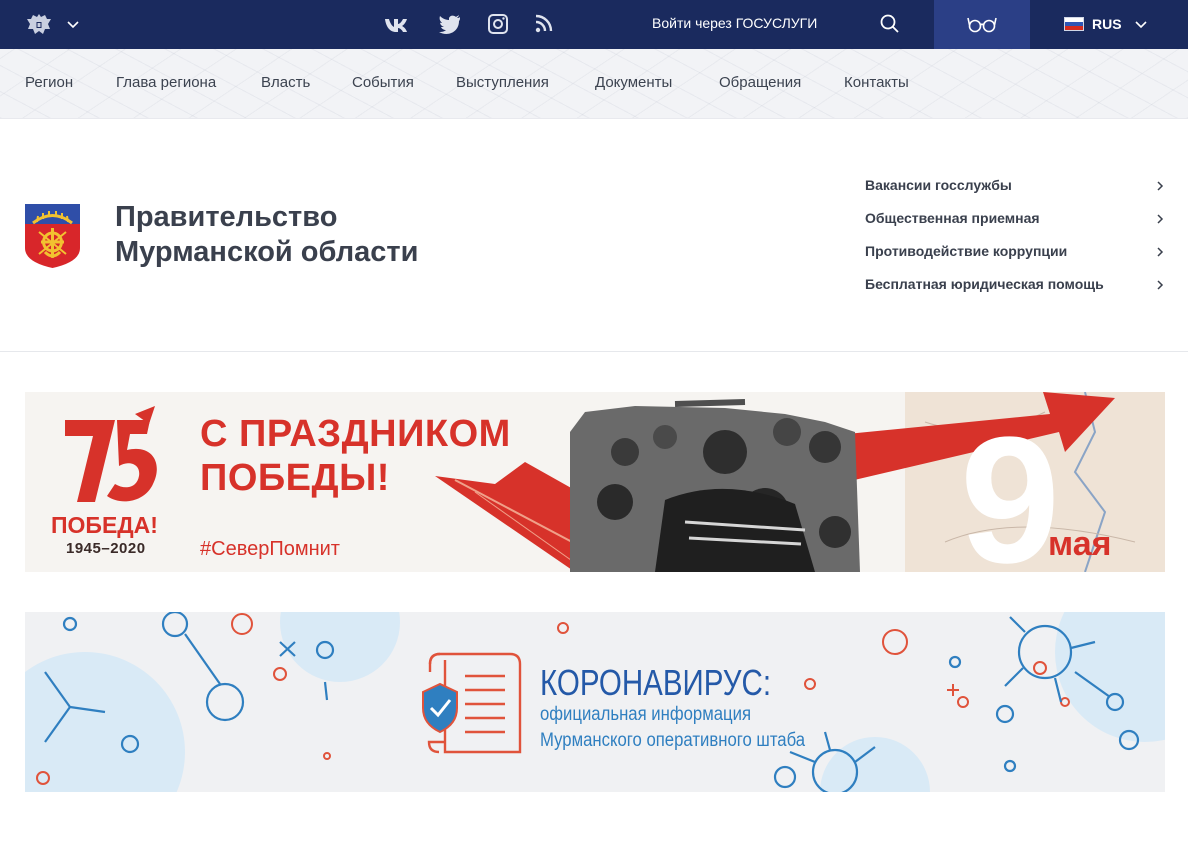 The image size is (1188, 856). What do you see at coordinates (952, 218) in the screenshot?
I see `quick-link-public-reception: Общественная приемная` at bounding box center [952, 218].